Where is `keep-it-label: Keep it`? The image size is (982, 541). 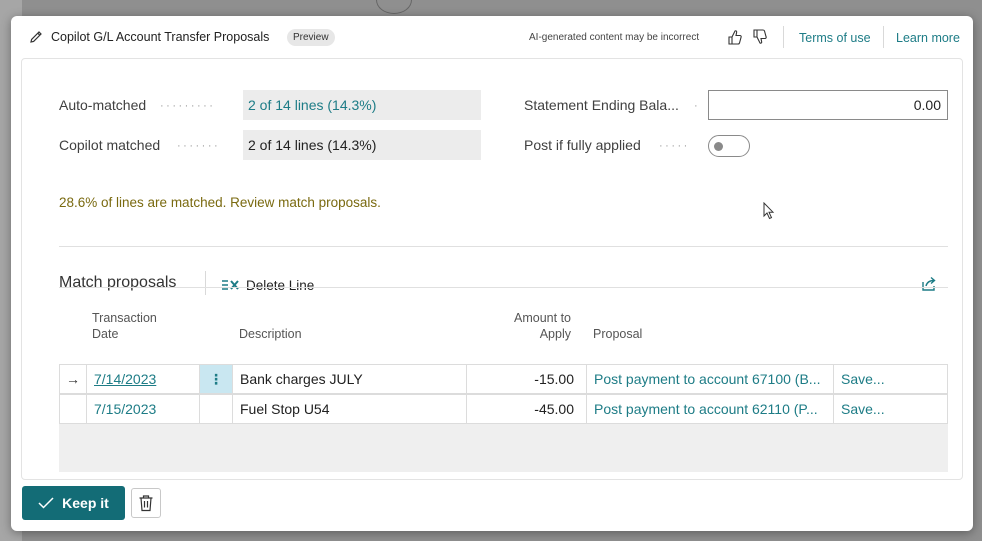 keep-it-label: Keep it is located at coordinates (85, 503).